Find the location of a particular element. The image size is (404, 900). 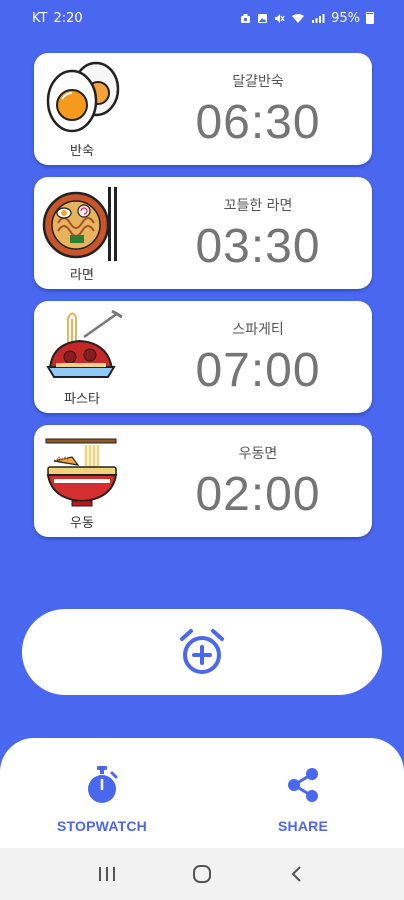

share-label: SHARE is located at coordinates (302, 826).